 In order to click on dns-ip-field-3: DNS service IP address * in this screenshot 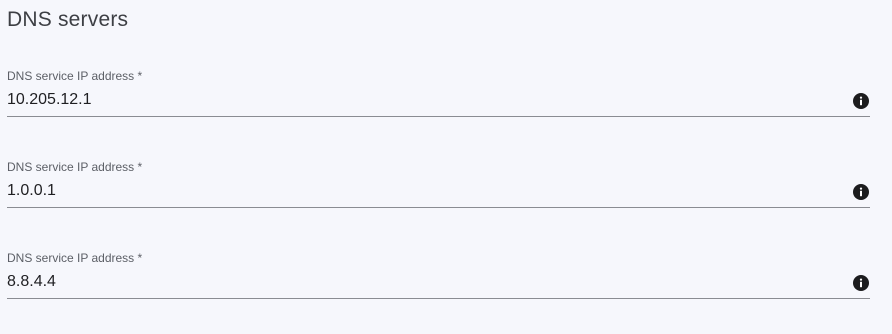, I will do `click(438, 275)`.